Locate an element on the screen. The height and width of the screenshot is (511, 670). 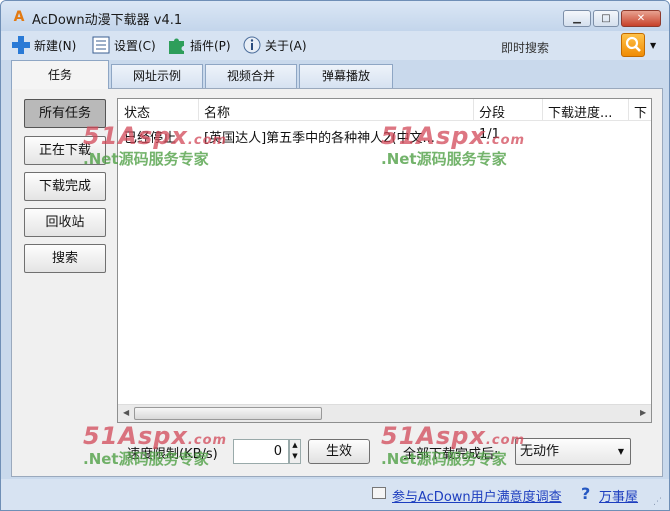
sidebar-item-downloading: 正在下载 is located at coordinates (65, 150).